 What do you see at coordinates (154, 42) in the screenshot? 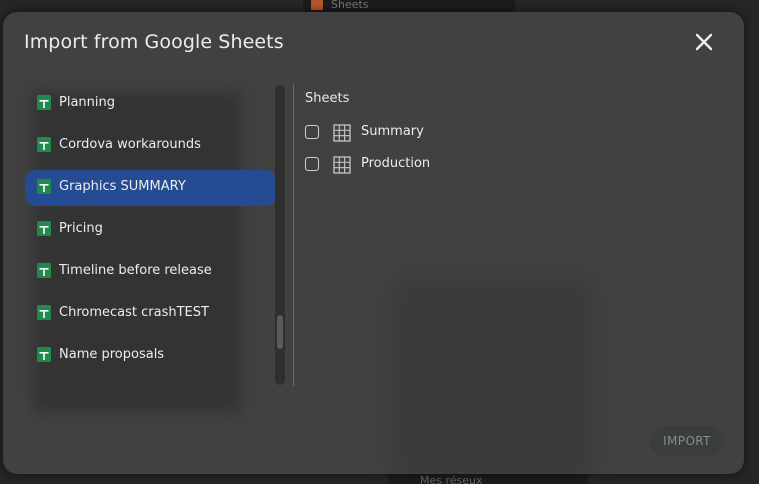
I see `dialog-title: Import from Google Sheets` at bounding box center [154, 42].